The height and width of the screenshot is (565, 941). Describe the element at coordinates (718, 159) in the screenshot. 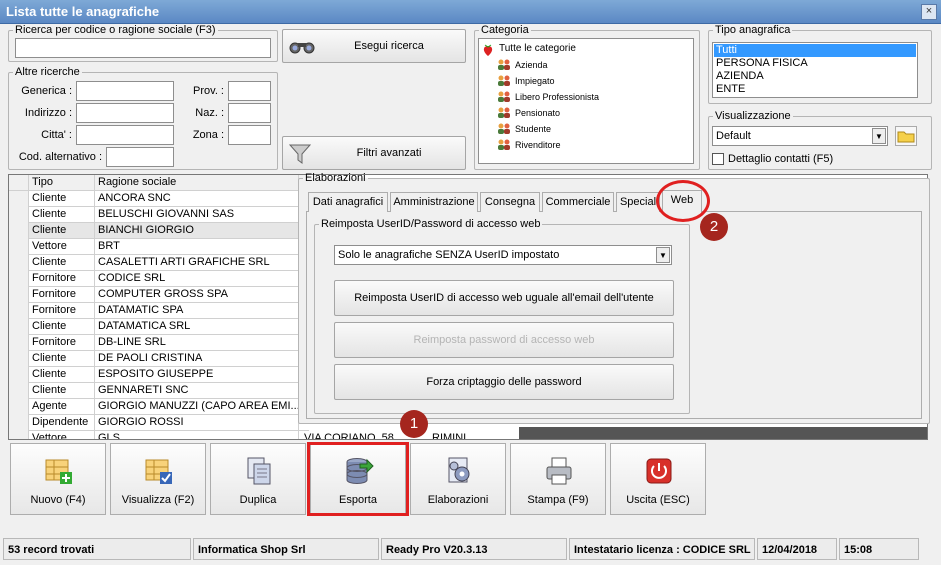

I see `detail-contacts-checkbox` at that location.